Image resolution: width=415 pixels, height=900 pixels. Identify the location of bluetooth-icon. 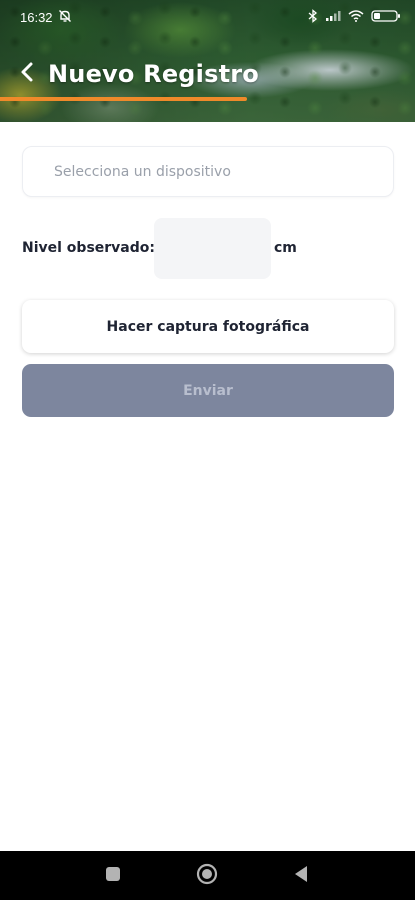
(313, 17).